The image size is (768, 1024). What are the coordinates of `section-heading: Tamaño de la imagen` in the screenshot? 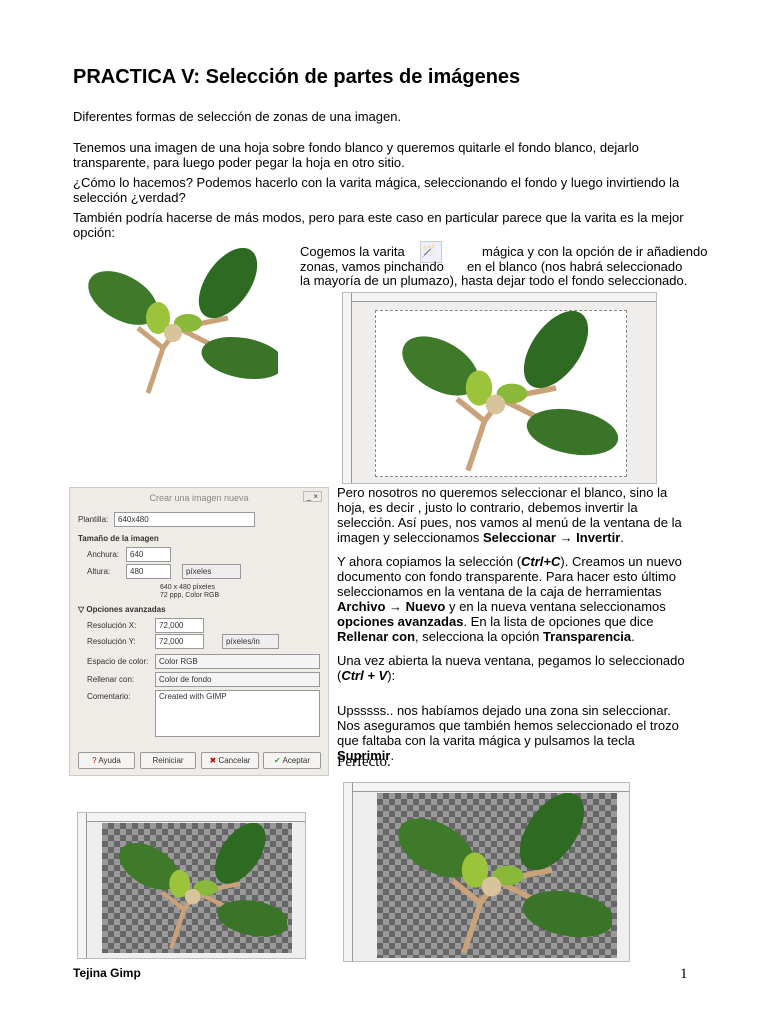 It's located at (118, 538).